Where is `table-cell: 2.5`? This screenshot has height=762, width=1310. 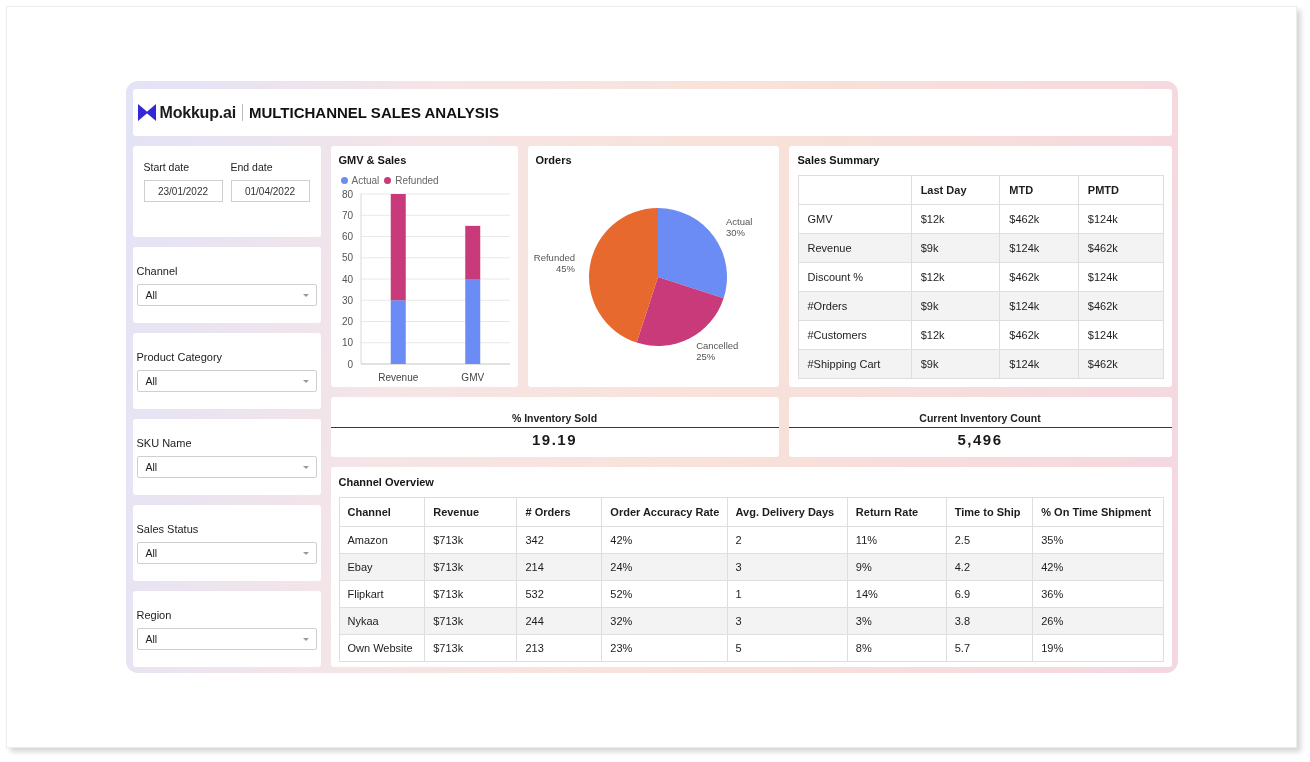
table-cell: 2.5 is located at coordinates (989, 540).